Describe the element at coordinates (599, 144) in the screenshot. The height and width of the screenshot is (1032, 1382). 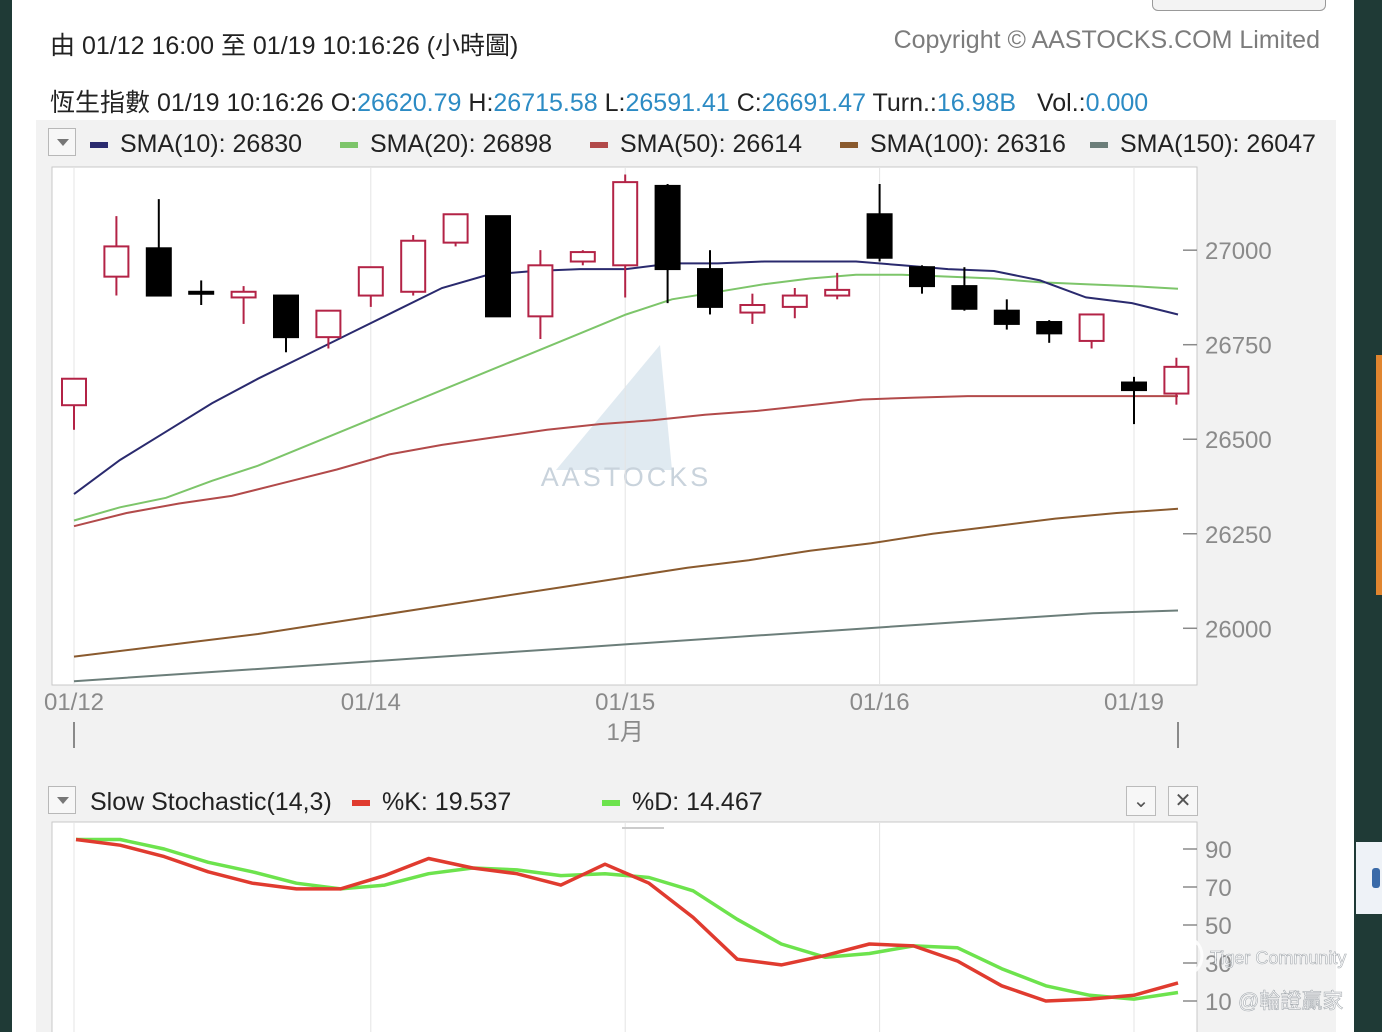
I see `sma50-swatch` at that location.